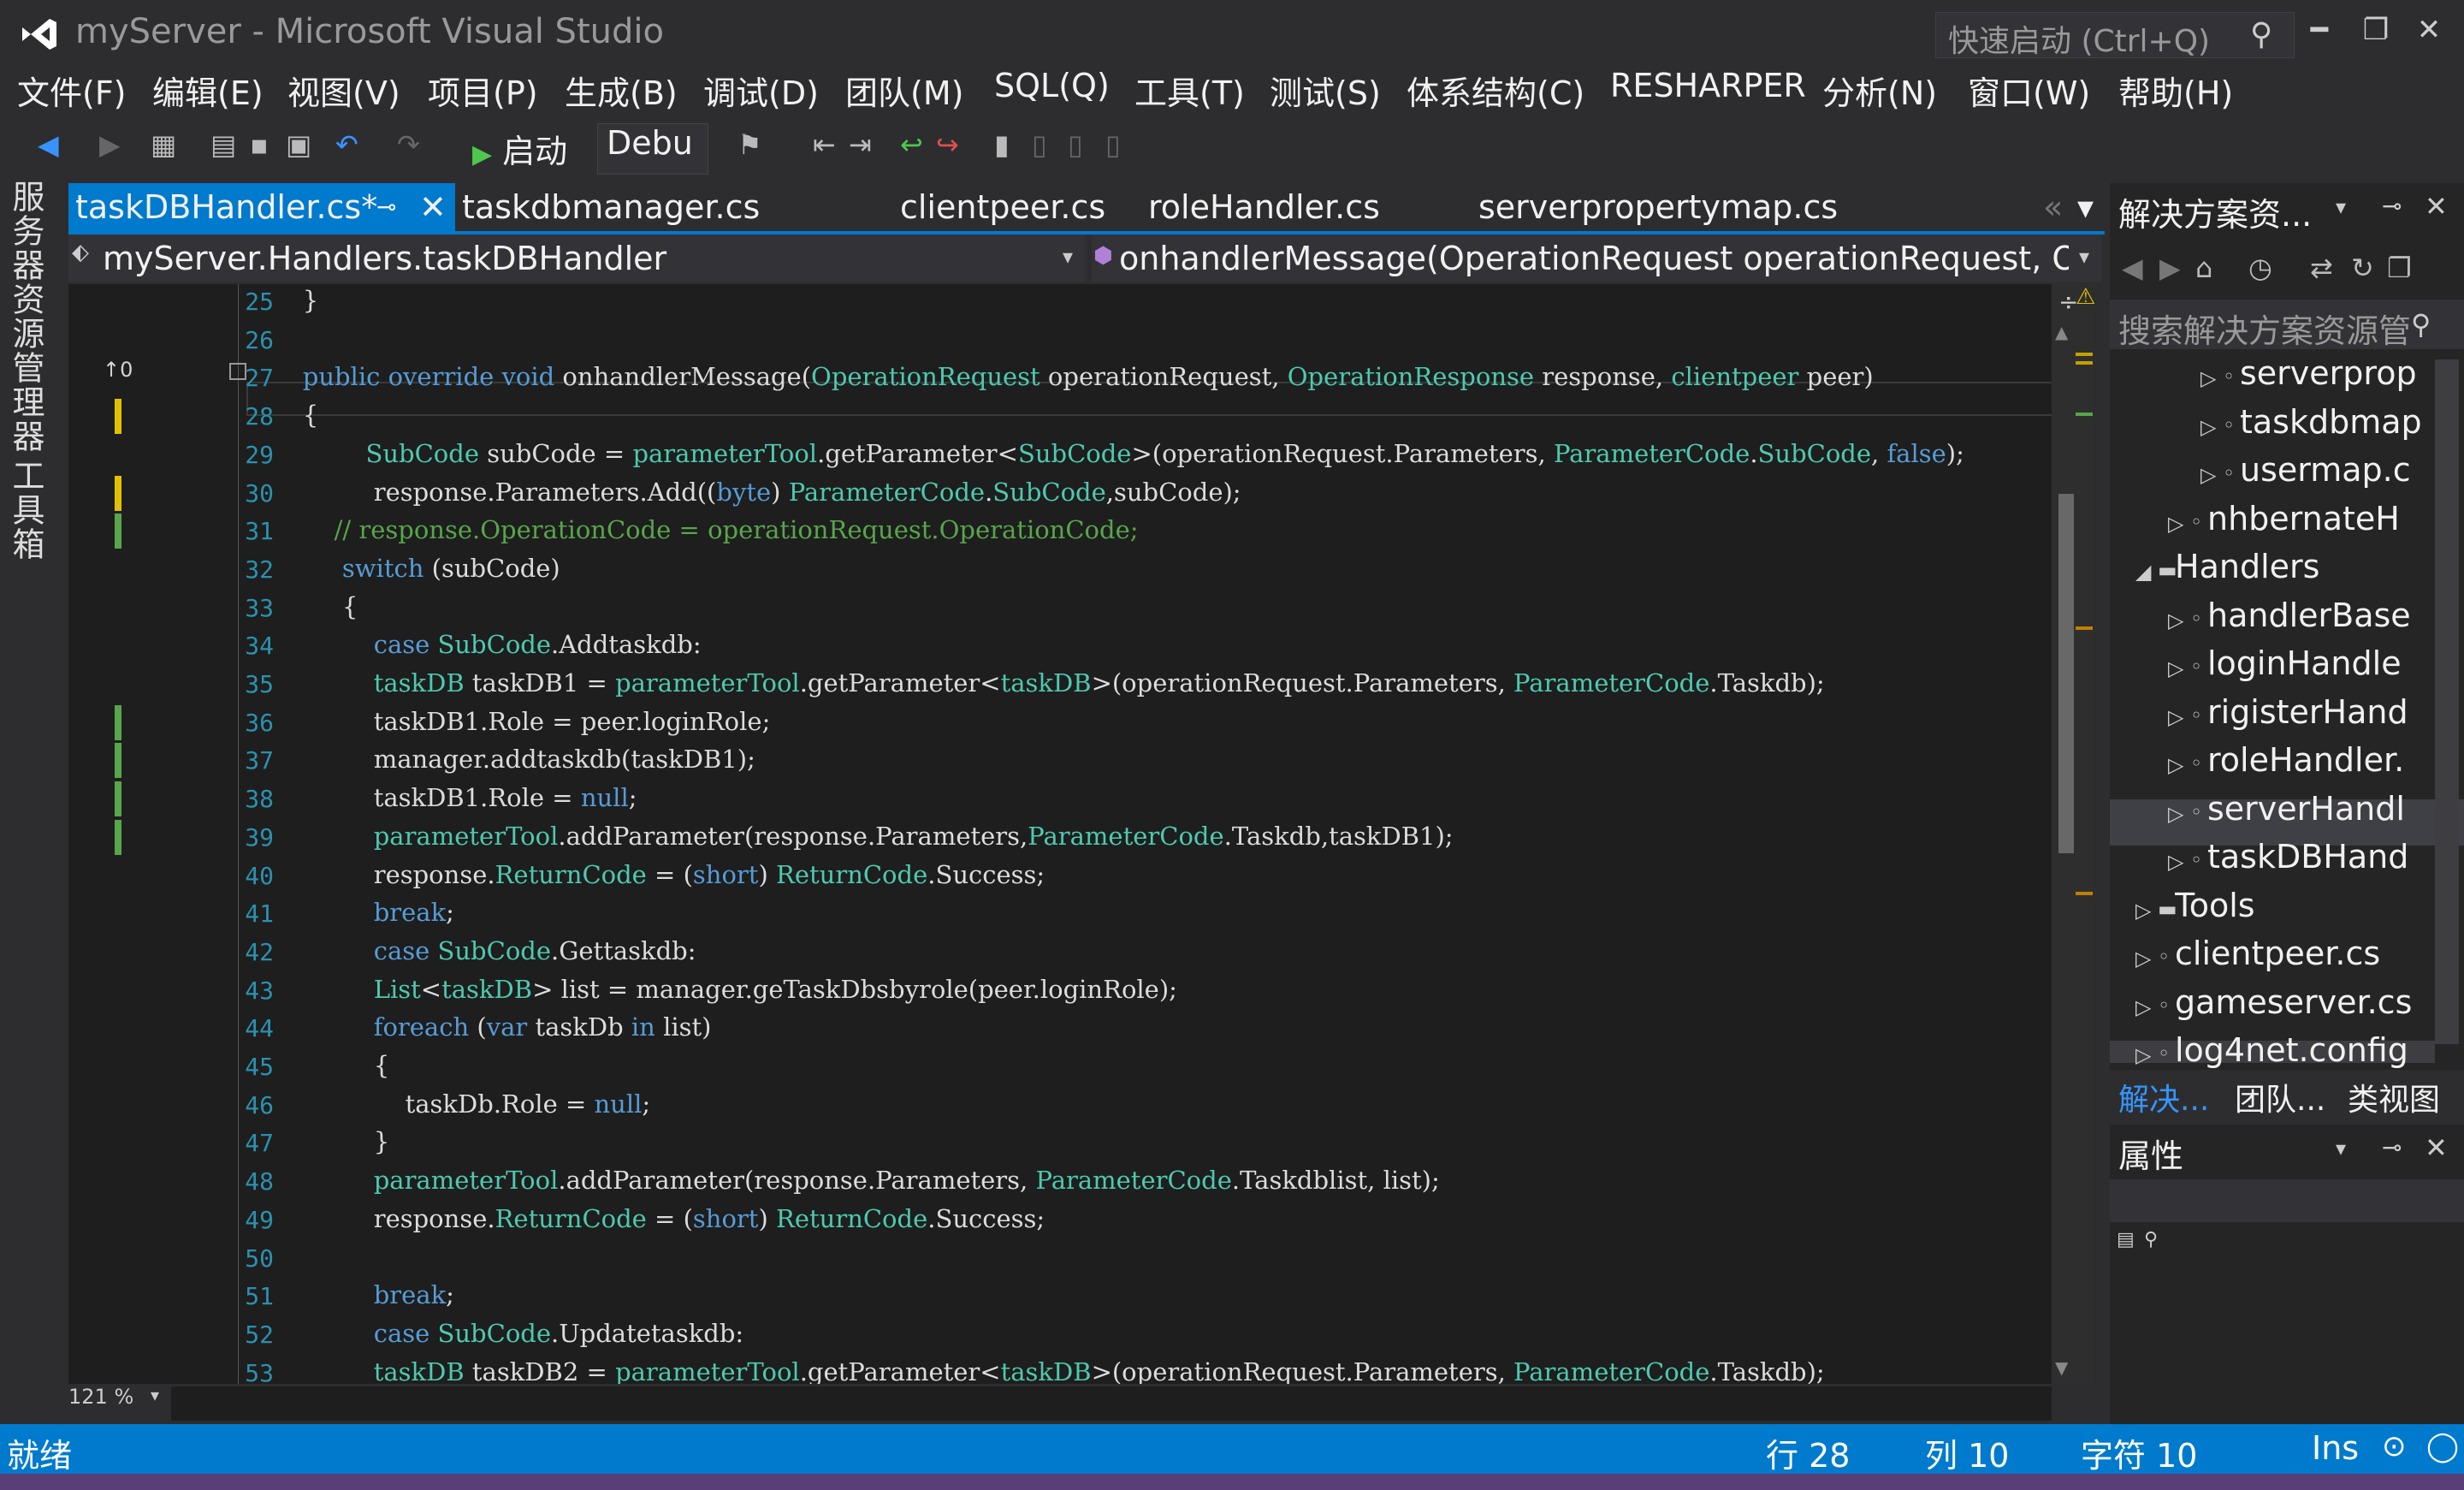  Describe the element at coordinates (2319, 30) in the screenshot. I see `minimize-button: ━` at that location.